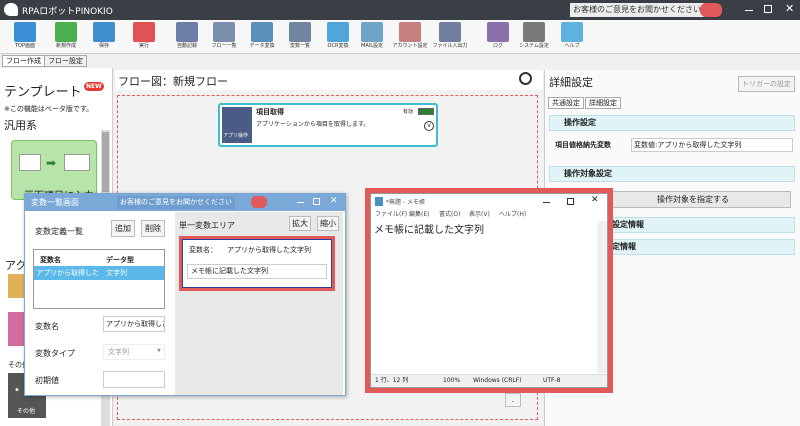 The image size is (800, 426). Describe the element at coordinates (66, 37) in the screenshot. I see `toolbar-button-1: 新規作成` at that location.